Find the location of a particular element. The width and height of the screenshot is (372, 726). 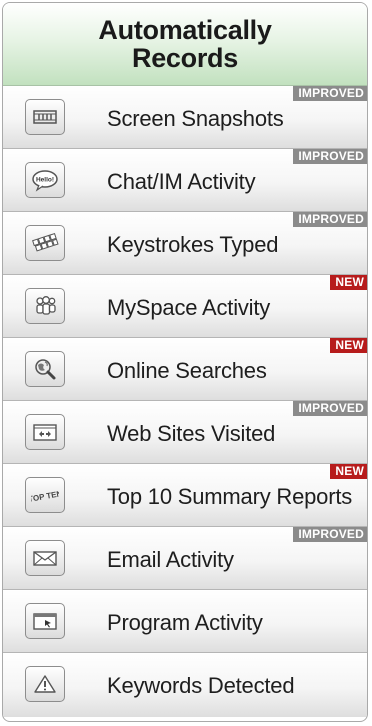

browser-folder-icon is located at coordinates (45, 432).